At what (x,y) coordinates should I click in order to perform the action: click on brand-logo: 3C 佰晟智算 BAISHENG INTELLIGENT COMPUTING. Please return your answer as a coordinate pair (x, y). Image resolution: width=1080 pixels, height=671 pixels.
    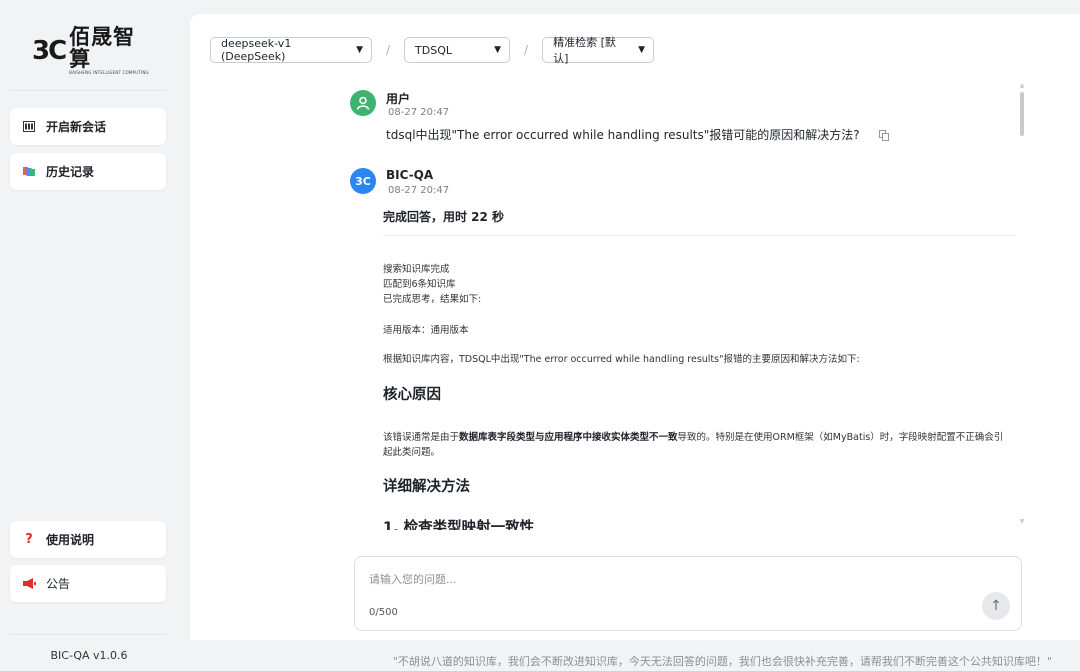
    Looking at the image, I should click on (92, 50).